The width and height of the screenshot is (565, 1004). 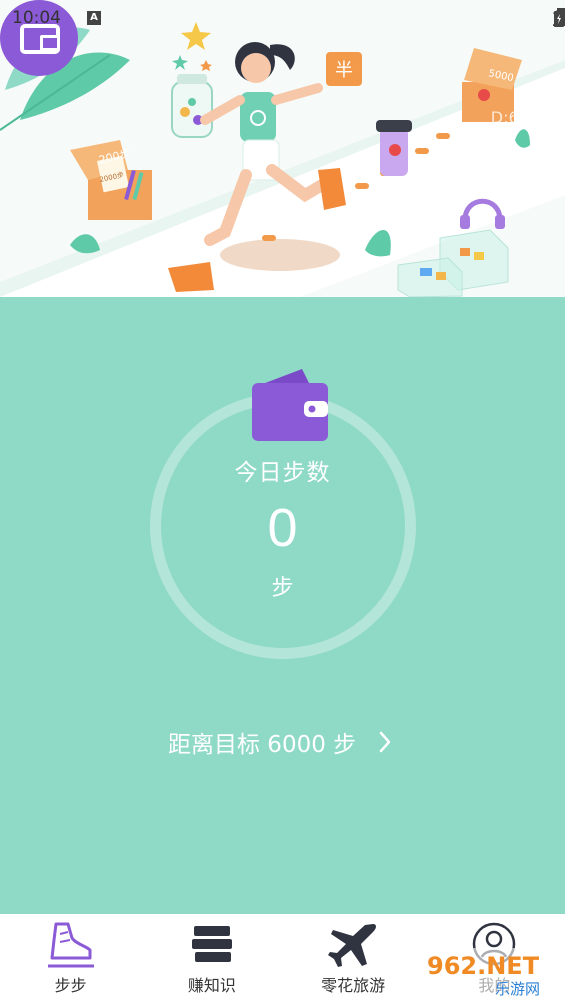 I want to click on goal-text: 距离目标 6000 步, so click(x=262, y=745).